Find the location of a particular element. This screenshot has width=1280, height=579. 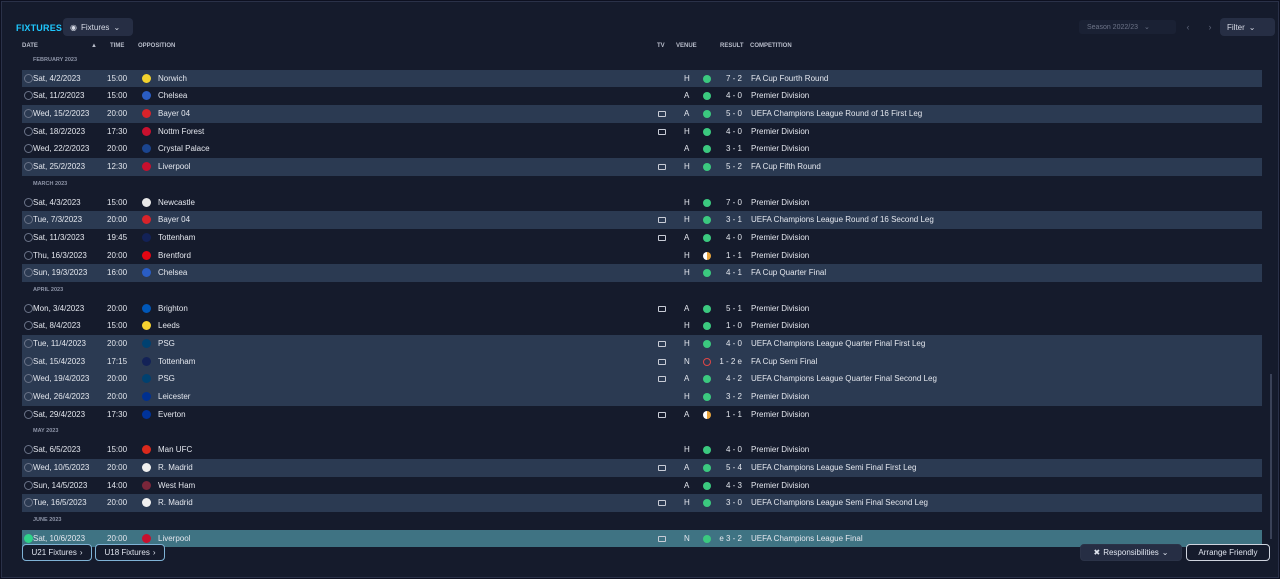

column-result: RESULT is located at coordinates (732, 46).